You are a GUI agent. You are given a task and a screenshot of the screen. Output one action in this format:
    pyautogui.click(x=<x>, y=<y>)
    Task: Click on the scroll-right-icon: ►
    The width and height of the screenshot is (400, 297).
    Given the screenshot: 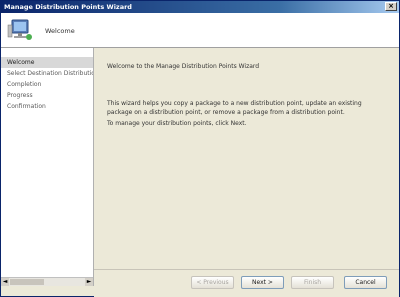 What is the action you would take?
    pyautogui.click(x=89, y=282)
    